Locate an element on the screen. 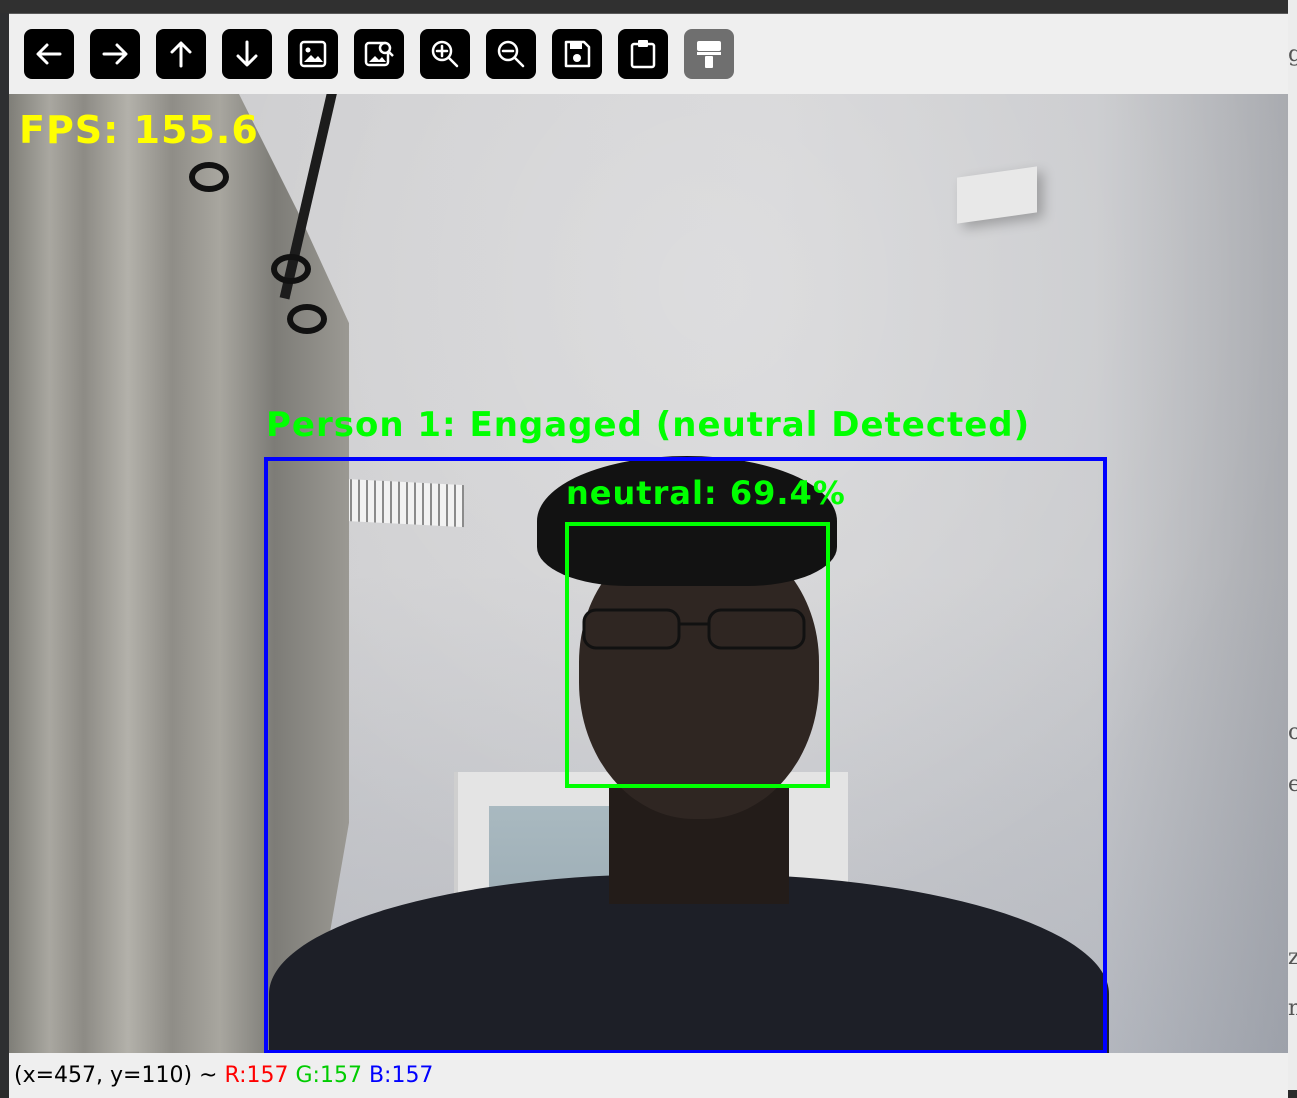 The height and width of the screenshot is (1098, 1297). zoom-out-button is located at coordinates (511, 54).